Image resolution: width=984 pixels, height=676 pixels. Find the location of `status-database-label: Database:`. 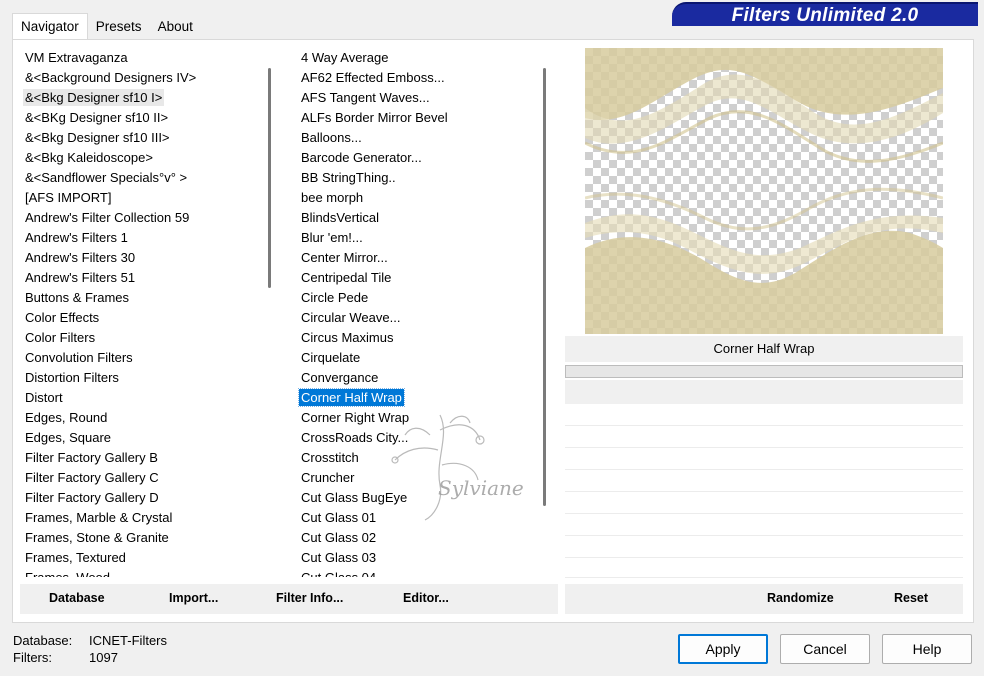

status-database-label: Database: is located at coordinates (43, 640).